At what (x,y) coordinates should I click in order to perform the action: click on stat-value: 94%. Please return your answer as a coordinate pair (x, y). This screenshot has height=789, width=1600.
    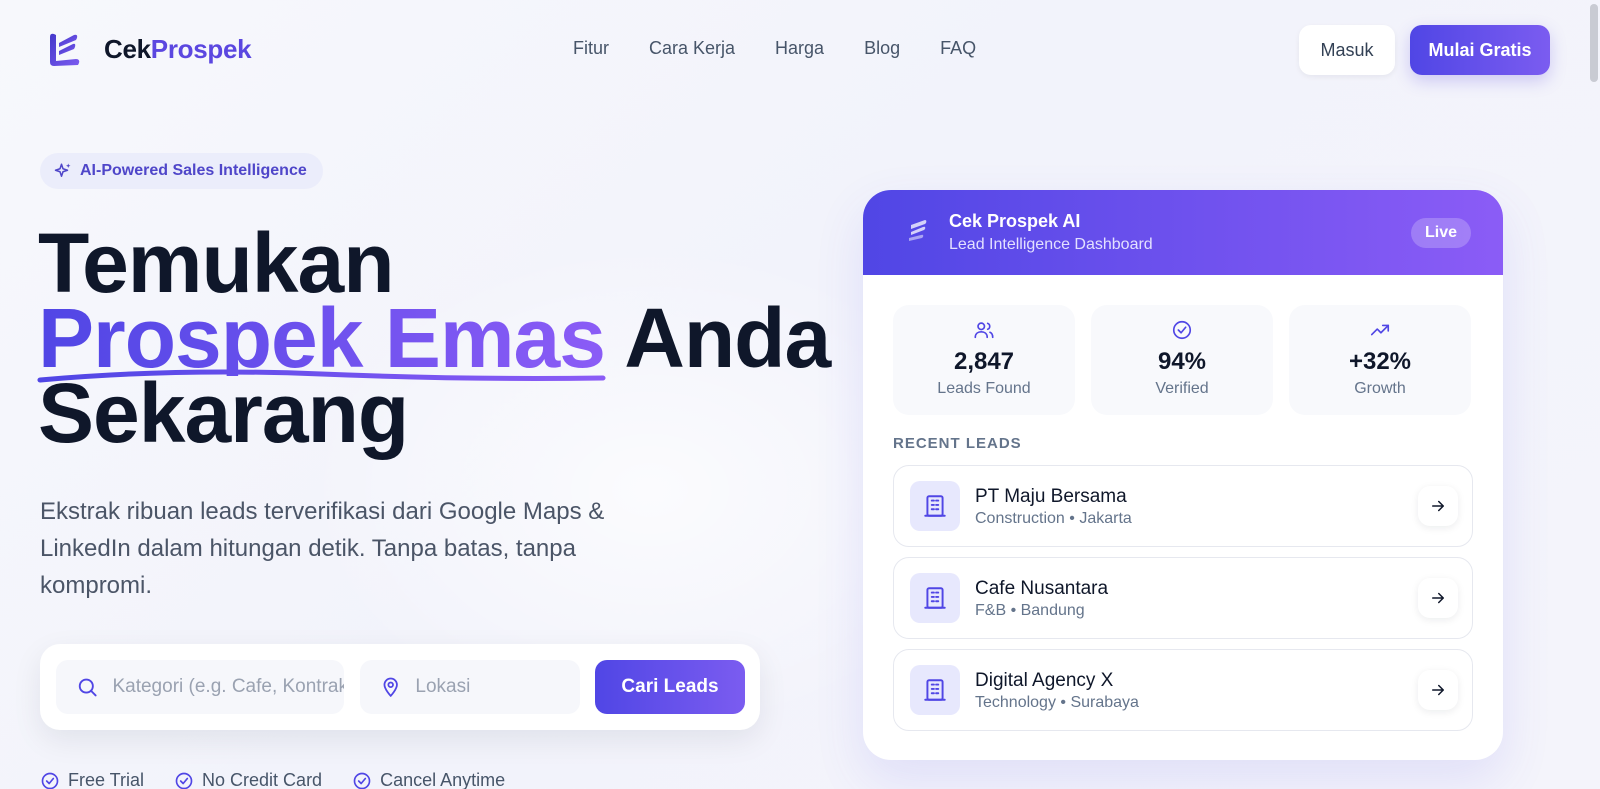
    Looking at the image, I should click on (1182, 361).